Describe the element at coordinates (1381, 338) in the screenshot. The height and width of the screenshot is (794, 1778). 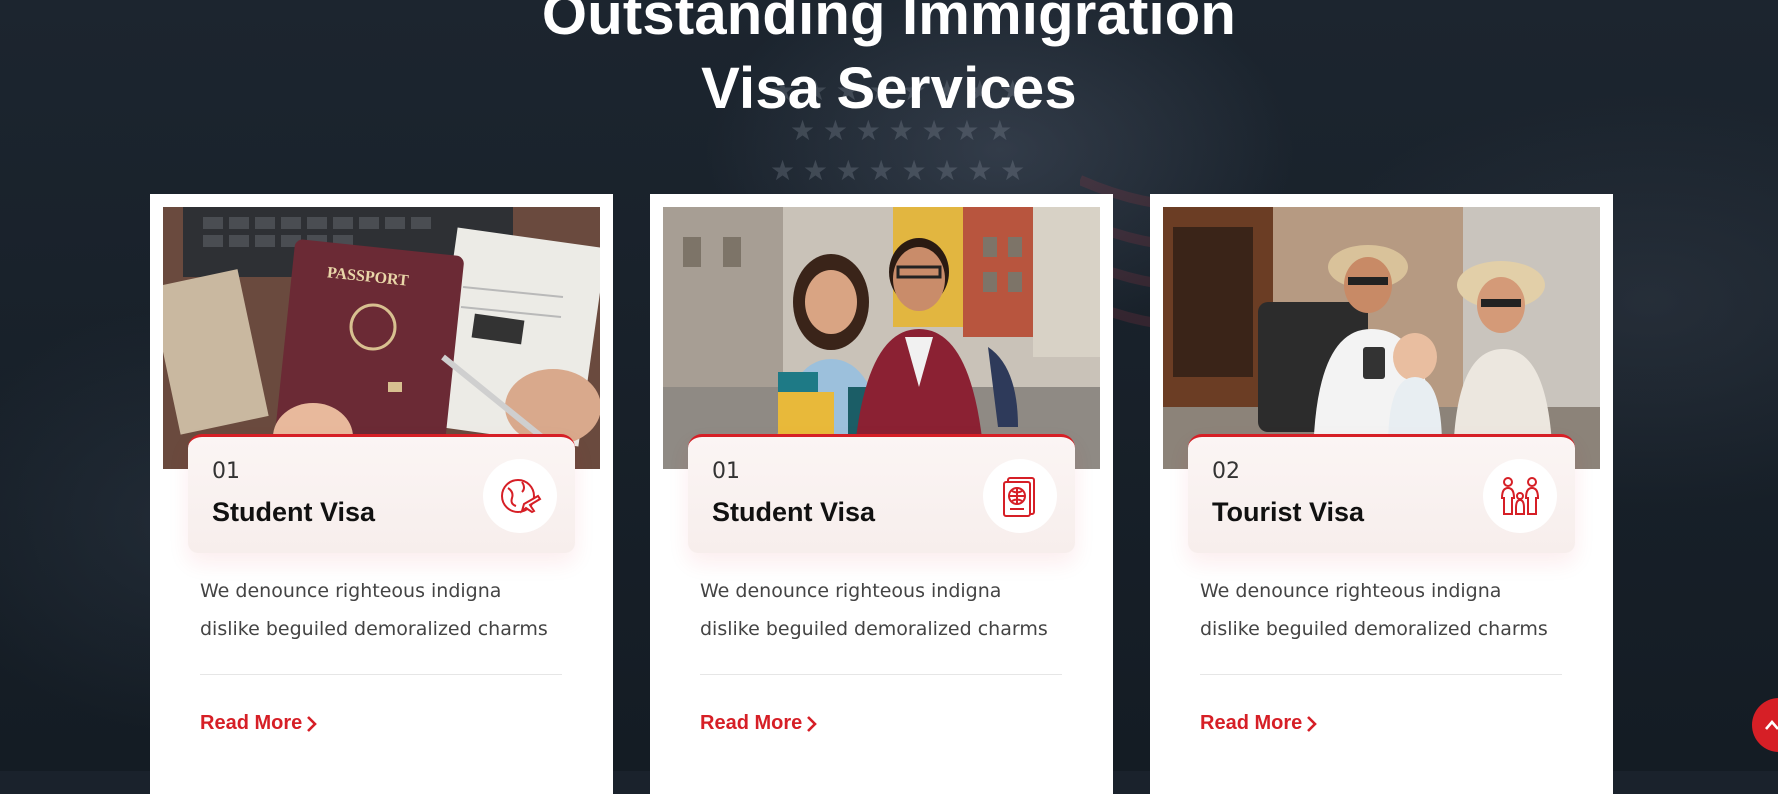
I see `tourist-family-photo` at that location.